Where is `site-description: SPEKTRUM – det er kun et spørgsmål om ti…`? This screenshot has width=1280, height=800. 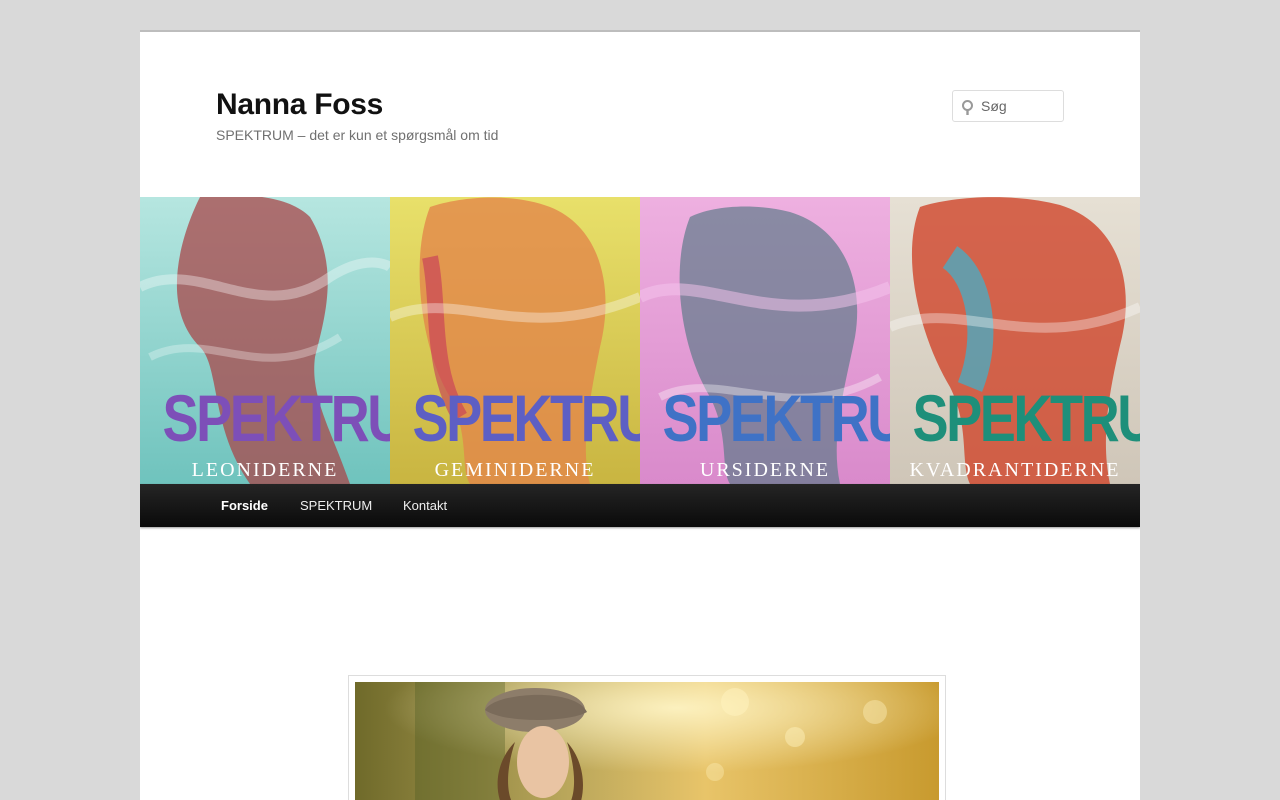
site-description: SPEKTRUM – det er kun et spørgsmål om ti… is located at coordinates (357, 135).